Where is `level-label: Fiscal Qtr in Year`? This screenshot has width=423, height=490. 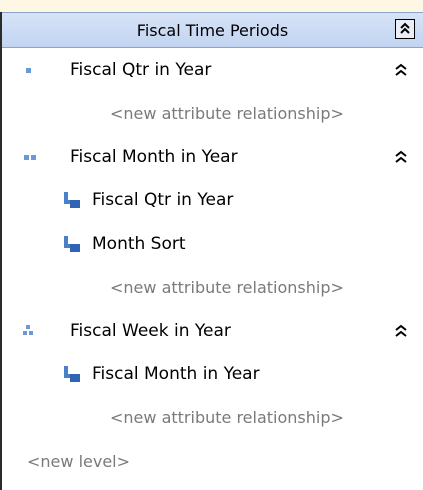 level-label: Fiscal Qtr in Year is located at coordinates (141, 69).